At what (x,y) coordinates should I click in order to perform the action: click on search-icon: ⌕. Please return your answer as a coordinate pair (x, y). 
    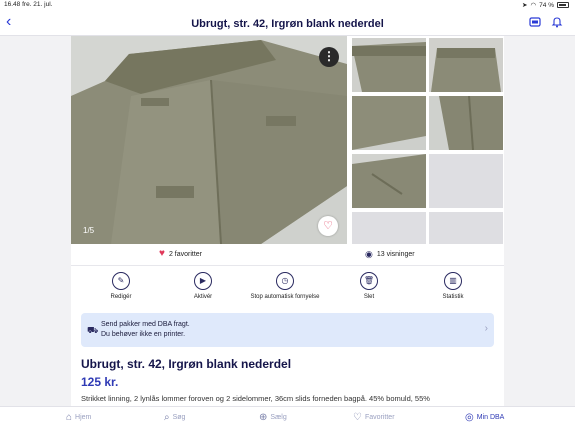
    Looking at the image, I should click on (167, 417).